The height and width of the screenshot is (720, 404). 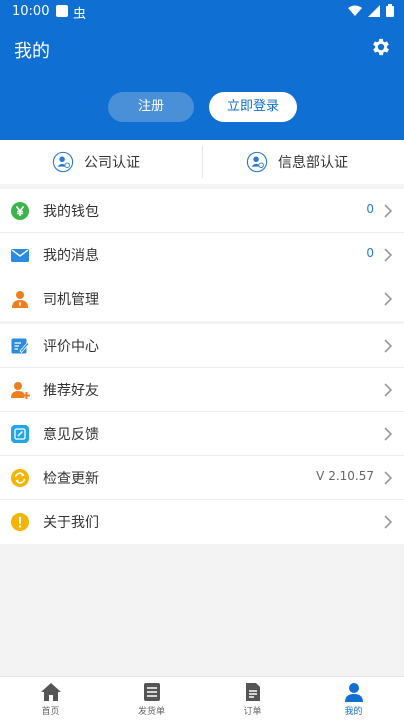 What do you see at coordinates (381, 47) in the screenshot?
I see `settings-gear-icon` at bounding box center [381, 47].